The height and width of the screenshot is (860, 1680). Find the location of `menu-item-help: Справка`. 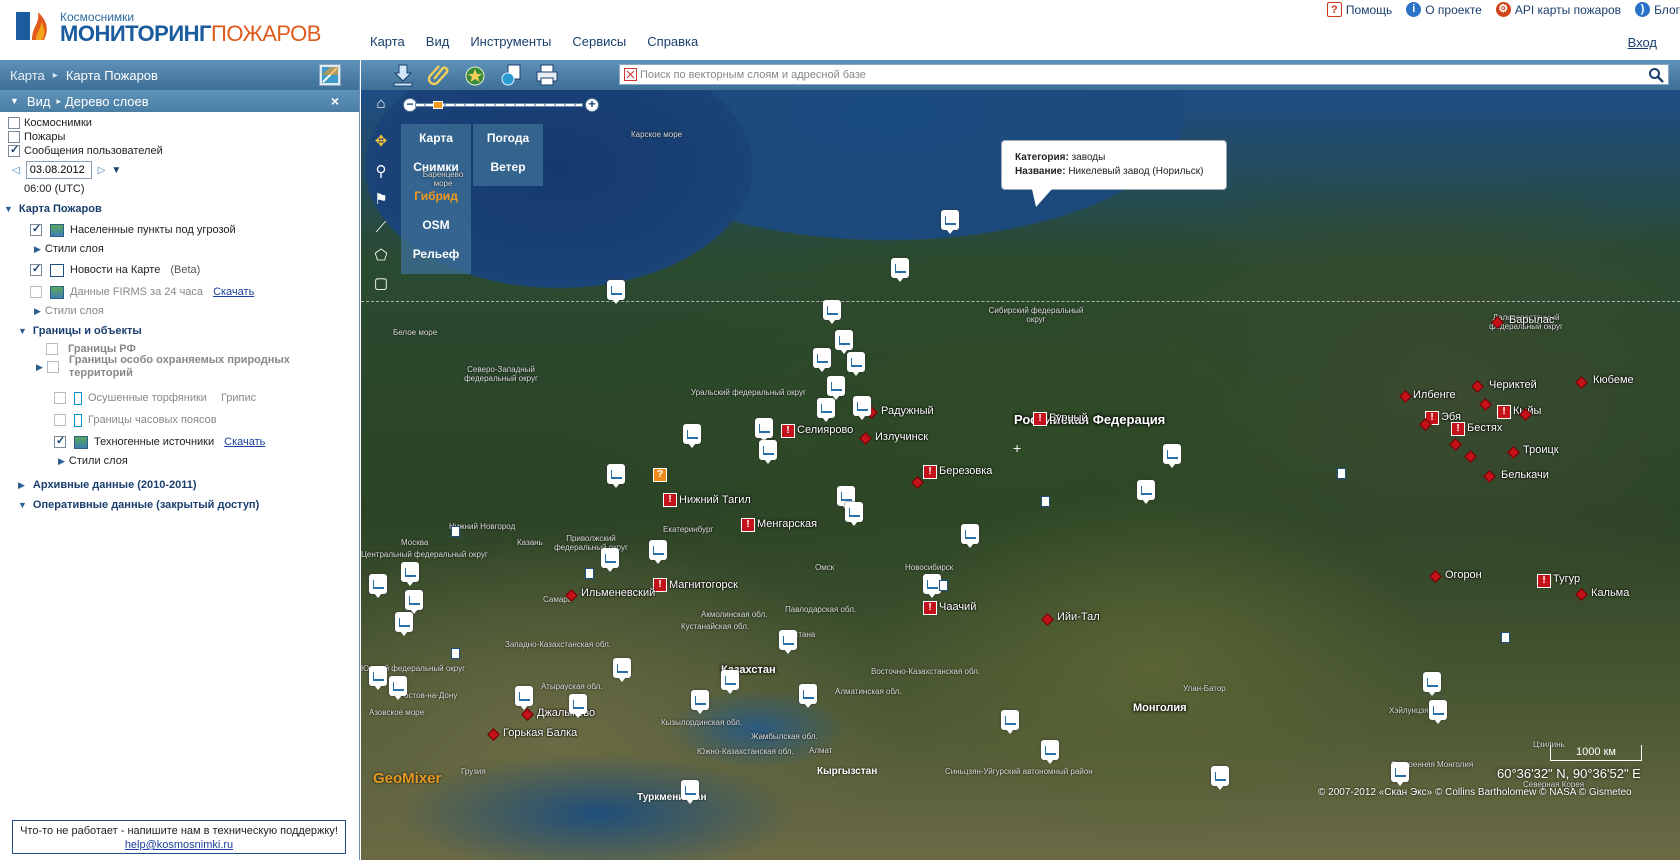

menu-item-help: Справка is located at coordinates (672, 41).